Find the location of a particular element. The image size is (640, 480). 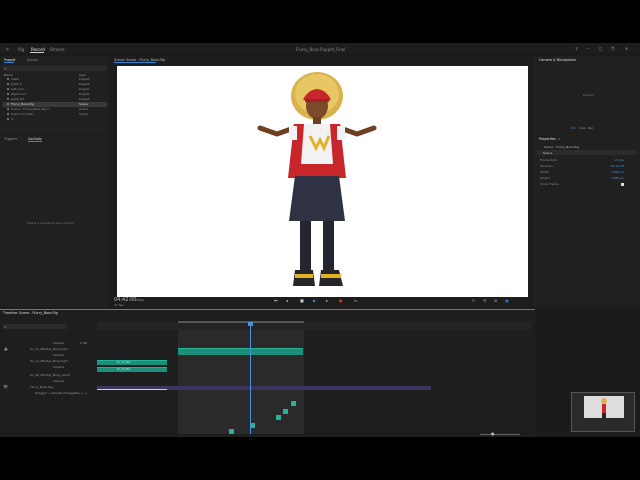

timeline-ruler is located at coordinates (314, 326).